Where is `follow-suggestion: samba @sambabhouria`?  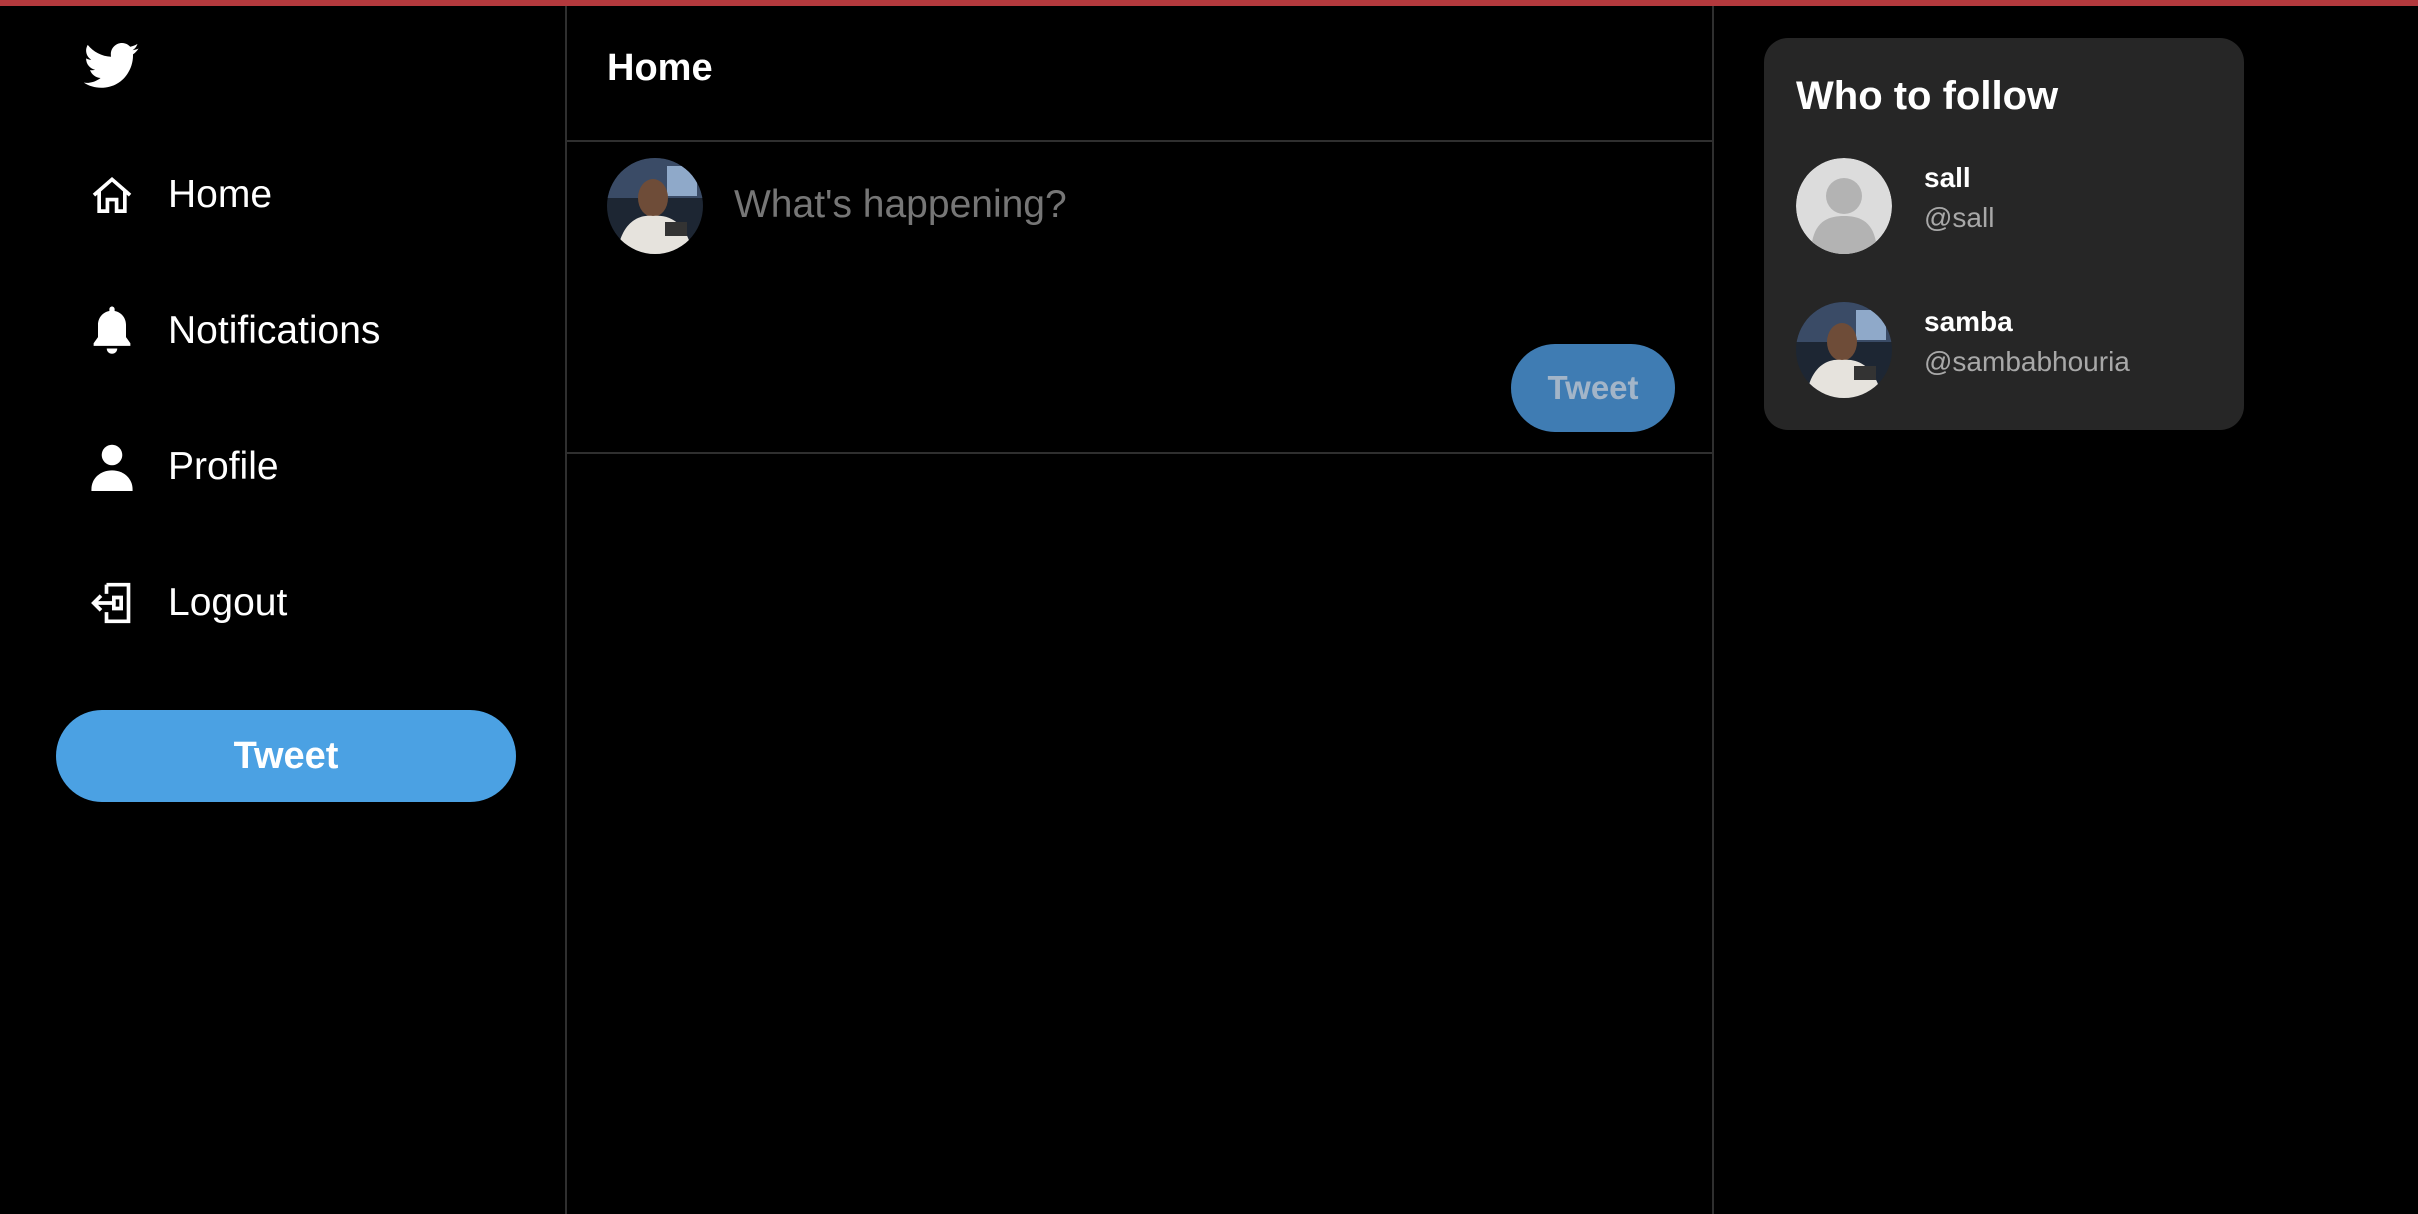 follow-suggestion: samba @sambabhouria is located at coordinates (2006, 351).